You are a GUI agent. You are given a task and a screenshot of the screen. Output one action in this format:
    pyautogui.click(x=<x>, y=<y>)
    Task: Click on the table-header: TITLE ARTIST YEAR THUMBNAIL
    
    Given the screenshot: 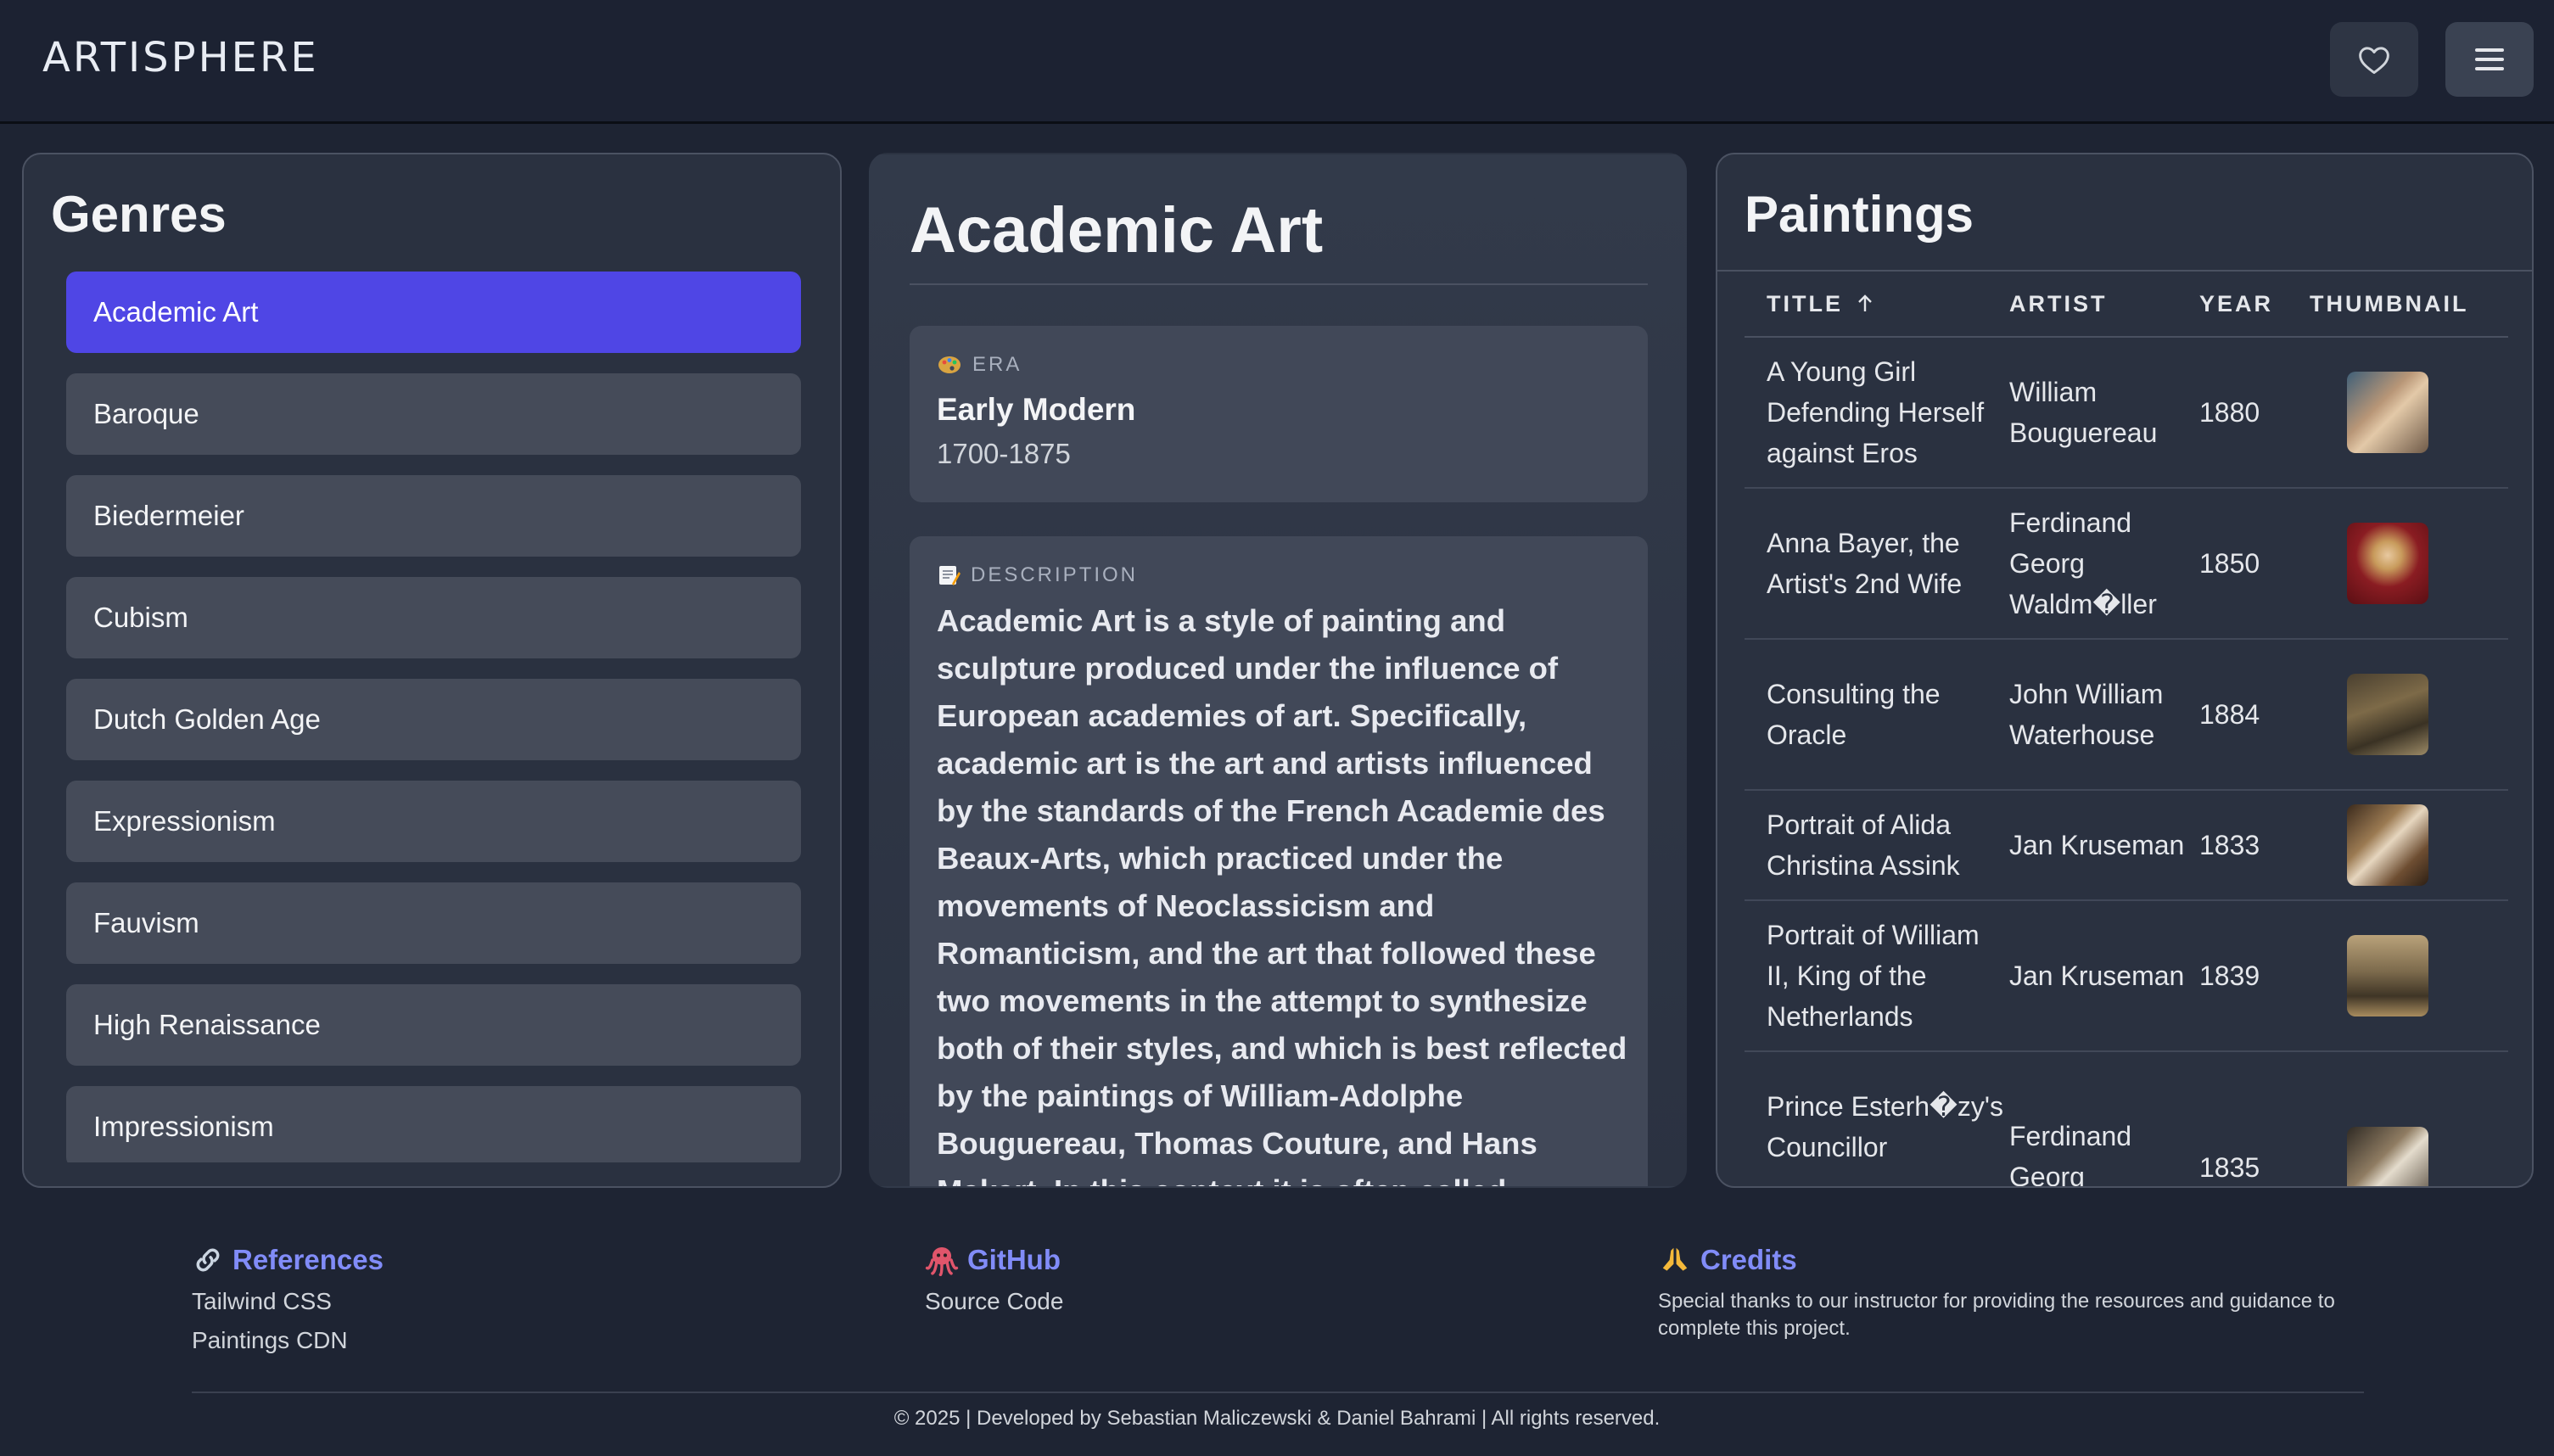 What is the action you would take?
    pyautogui.click(x=2126, y=305)
    